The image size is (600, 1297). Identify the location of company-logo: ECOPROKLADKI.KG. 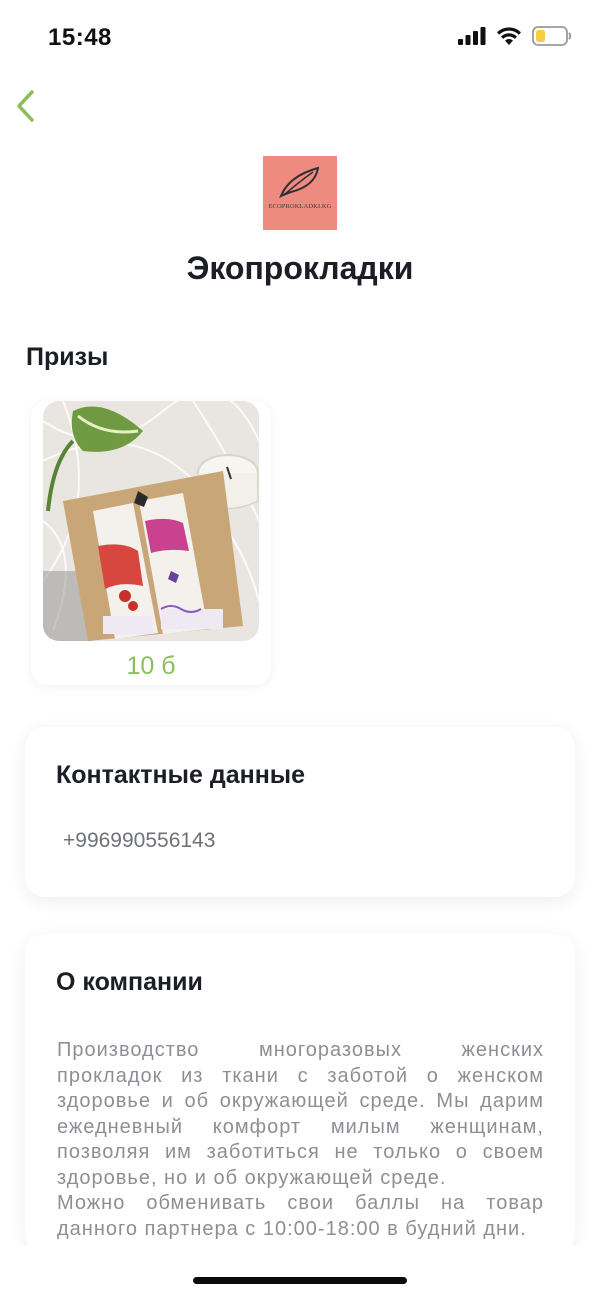
(300, 193).